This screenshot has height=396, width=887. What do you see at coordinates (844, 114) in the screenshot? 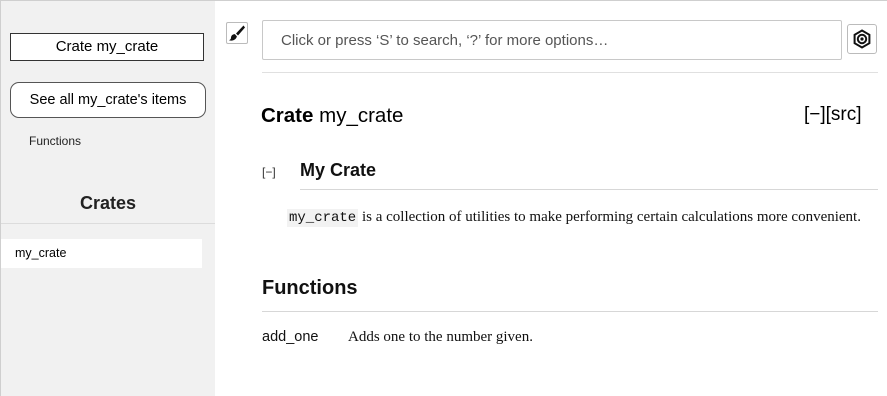
I see `src-link: [src]` at bounding box center [844, 114].